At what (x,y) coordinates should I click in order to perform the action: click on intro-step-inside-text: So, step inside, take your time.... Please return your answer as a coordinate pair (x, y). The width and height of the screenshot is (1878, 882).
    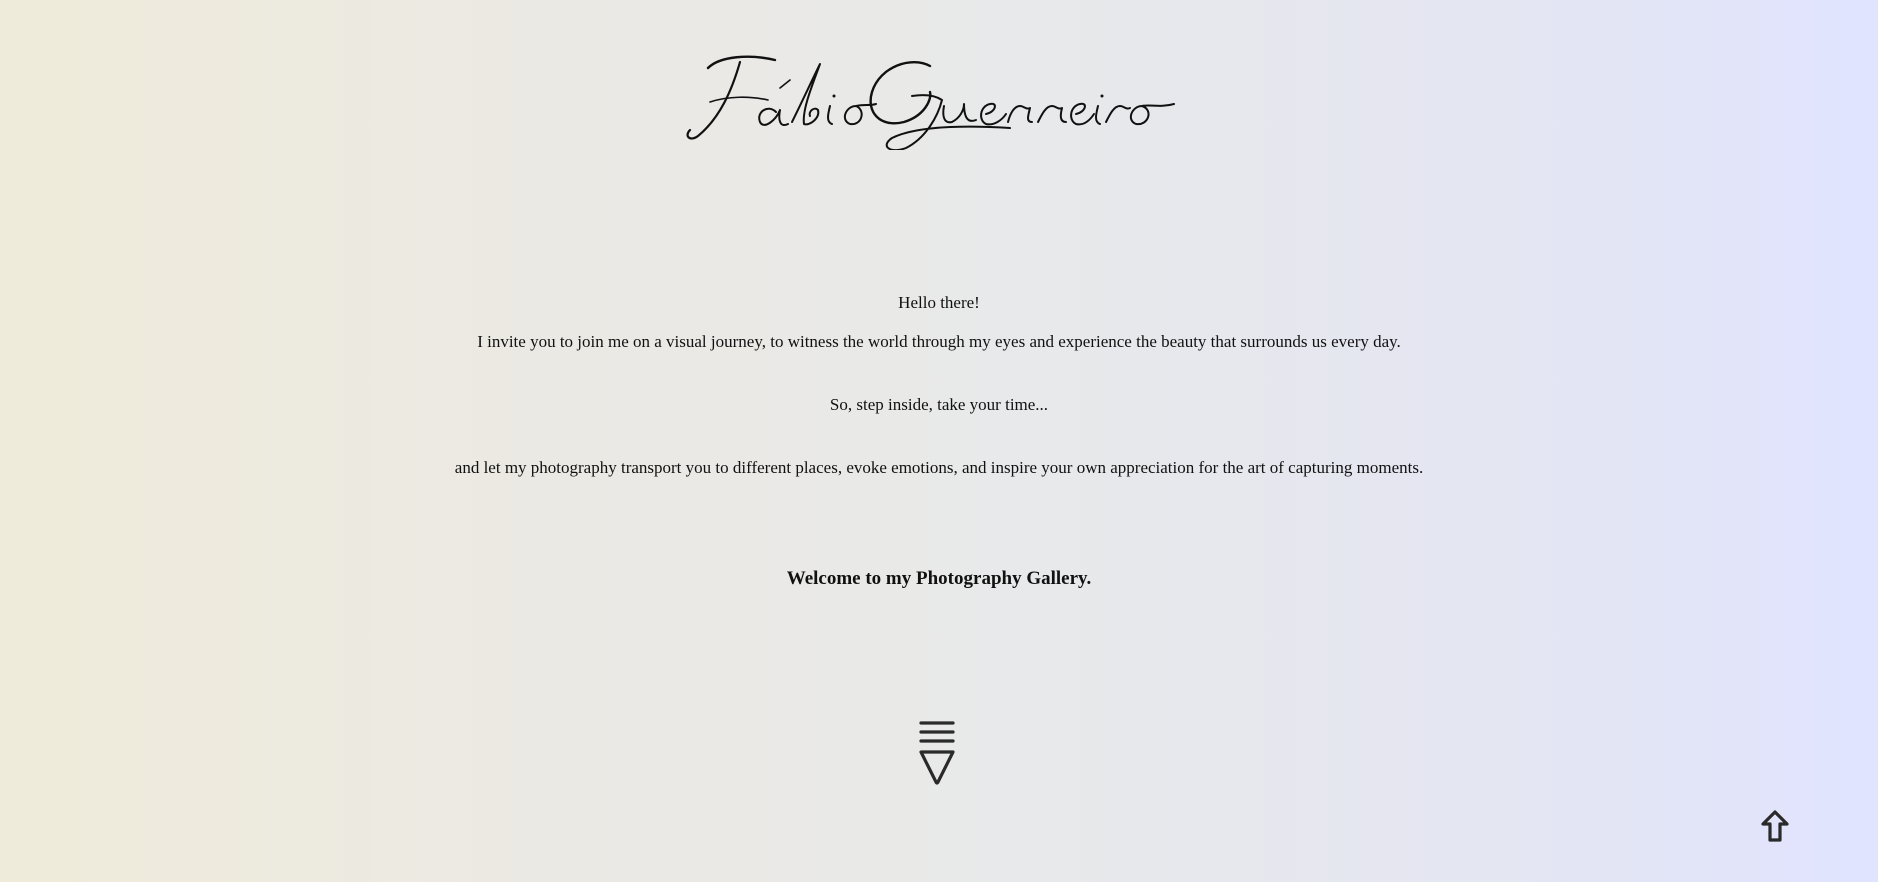
    Looking at the image, I should click on (939, 404).